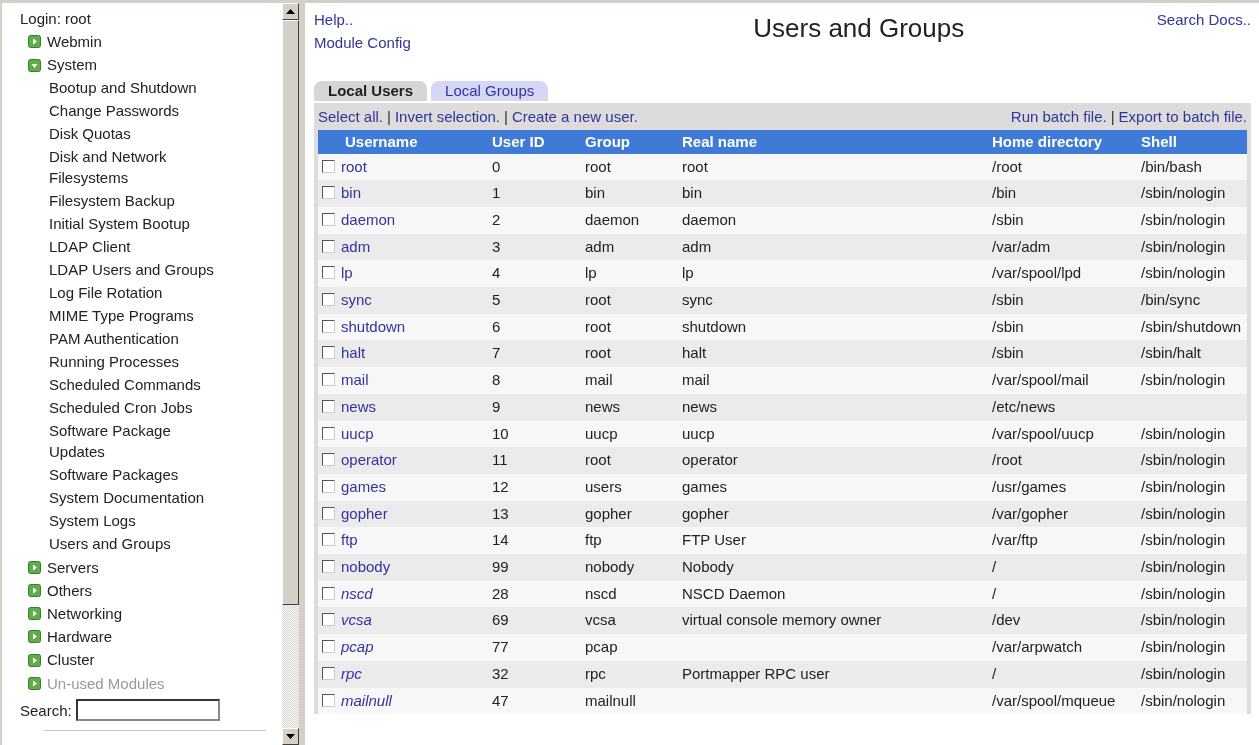  I want to click on sidebar-module-link: Software Packages, so click(136, 474).